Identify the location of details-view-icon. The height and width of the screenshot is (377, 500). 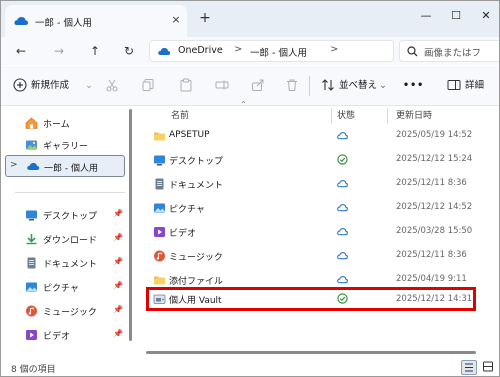
(469, 367).